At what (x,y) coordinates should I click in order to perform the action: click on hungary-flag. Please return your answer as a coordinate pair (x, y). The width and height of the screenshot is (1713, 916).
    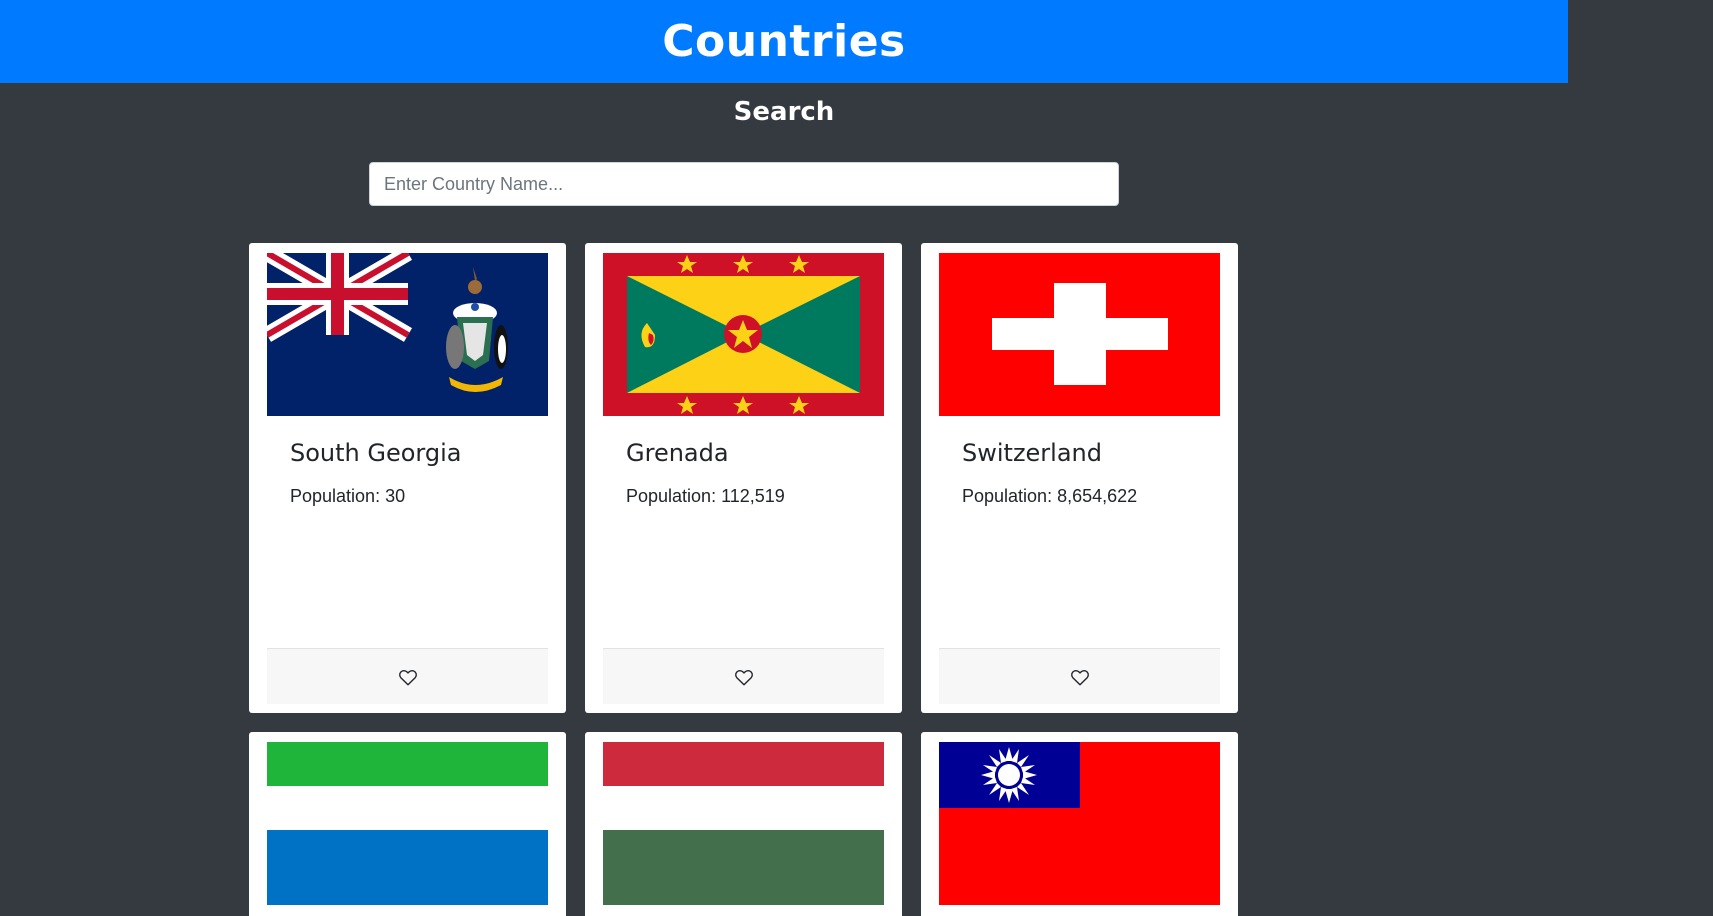
    Looking at the image, I should click on (743, 823).